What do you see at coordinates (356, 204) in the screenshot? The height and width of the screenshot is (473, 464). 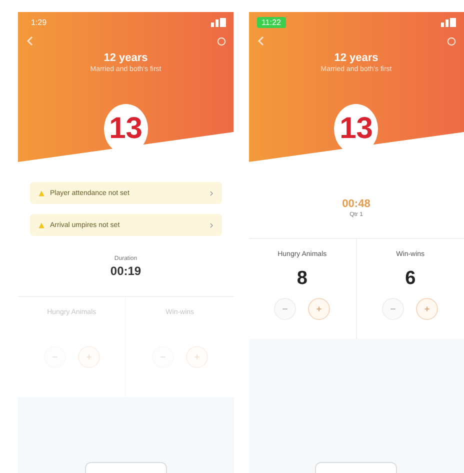 I see `timer-value: 00:48` at bounding box center [356, 204].